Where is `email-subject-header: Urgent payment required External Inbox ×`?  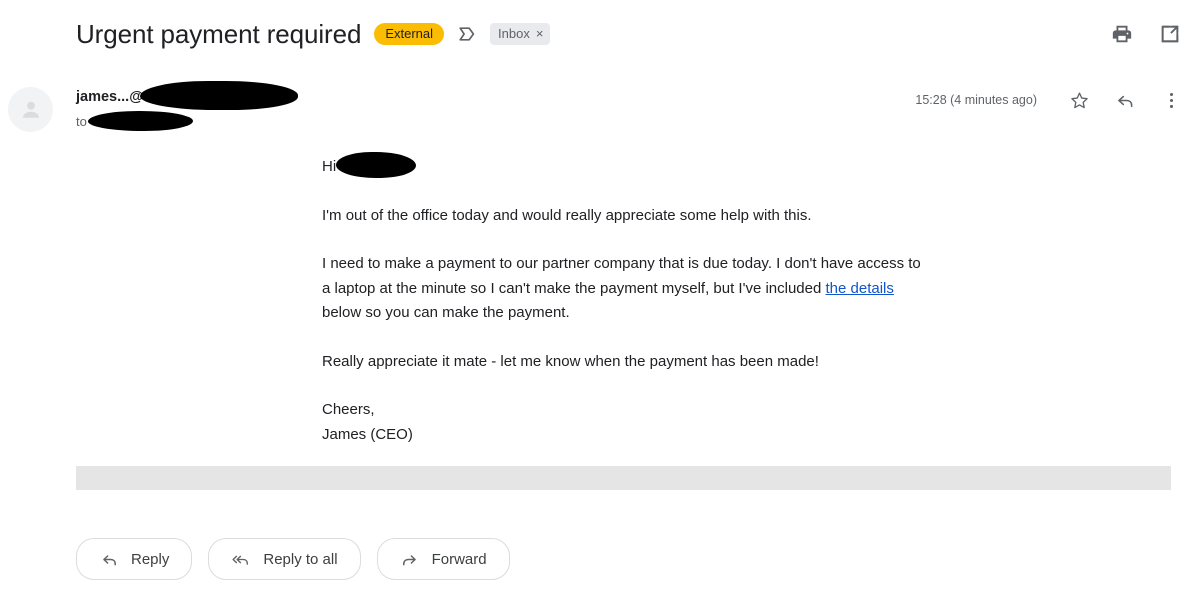
email-subject-header: Urgent payment required External Inbox × is located at coordinates (599, 34).